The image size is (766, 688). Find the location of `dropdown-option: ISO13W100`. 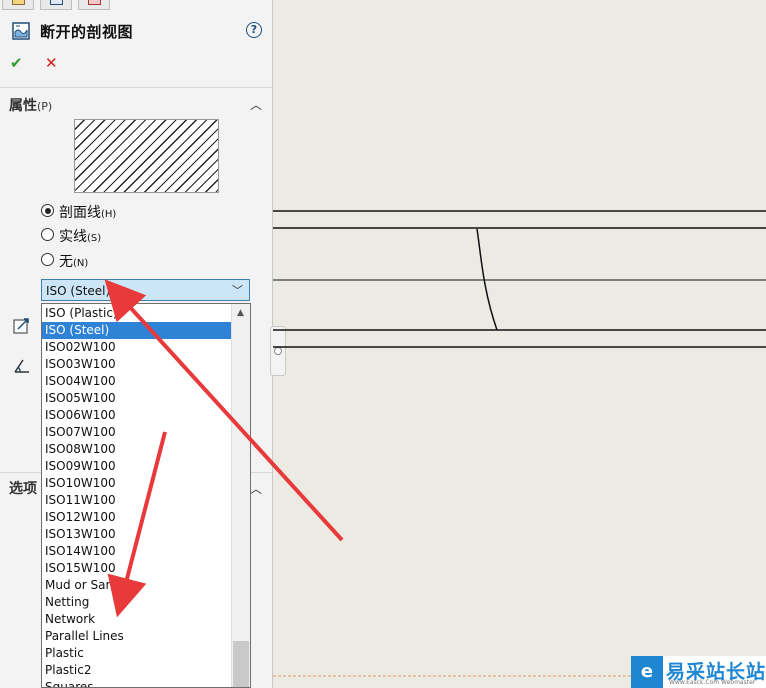

dropdown-option: ISO13W100 is located at coordinates (136, 534).